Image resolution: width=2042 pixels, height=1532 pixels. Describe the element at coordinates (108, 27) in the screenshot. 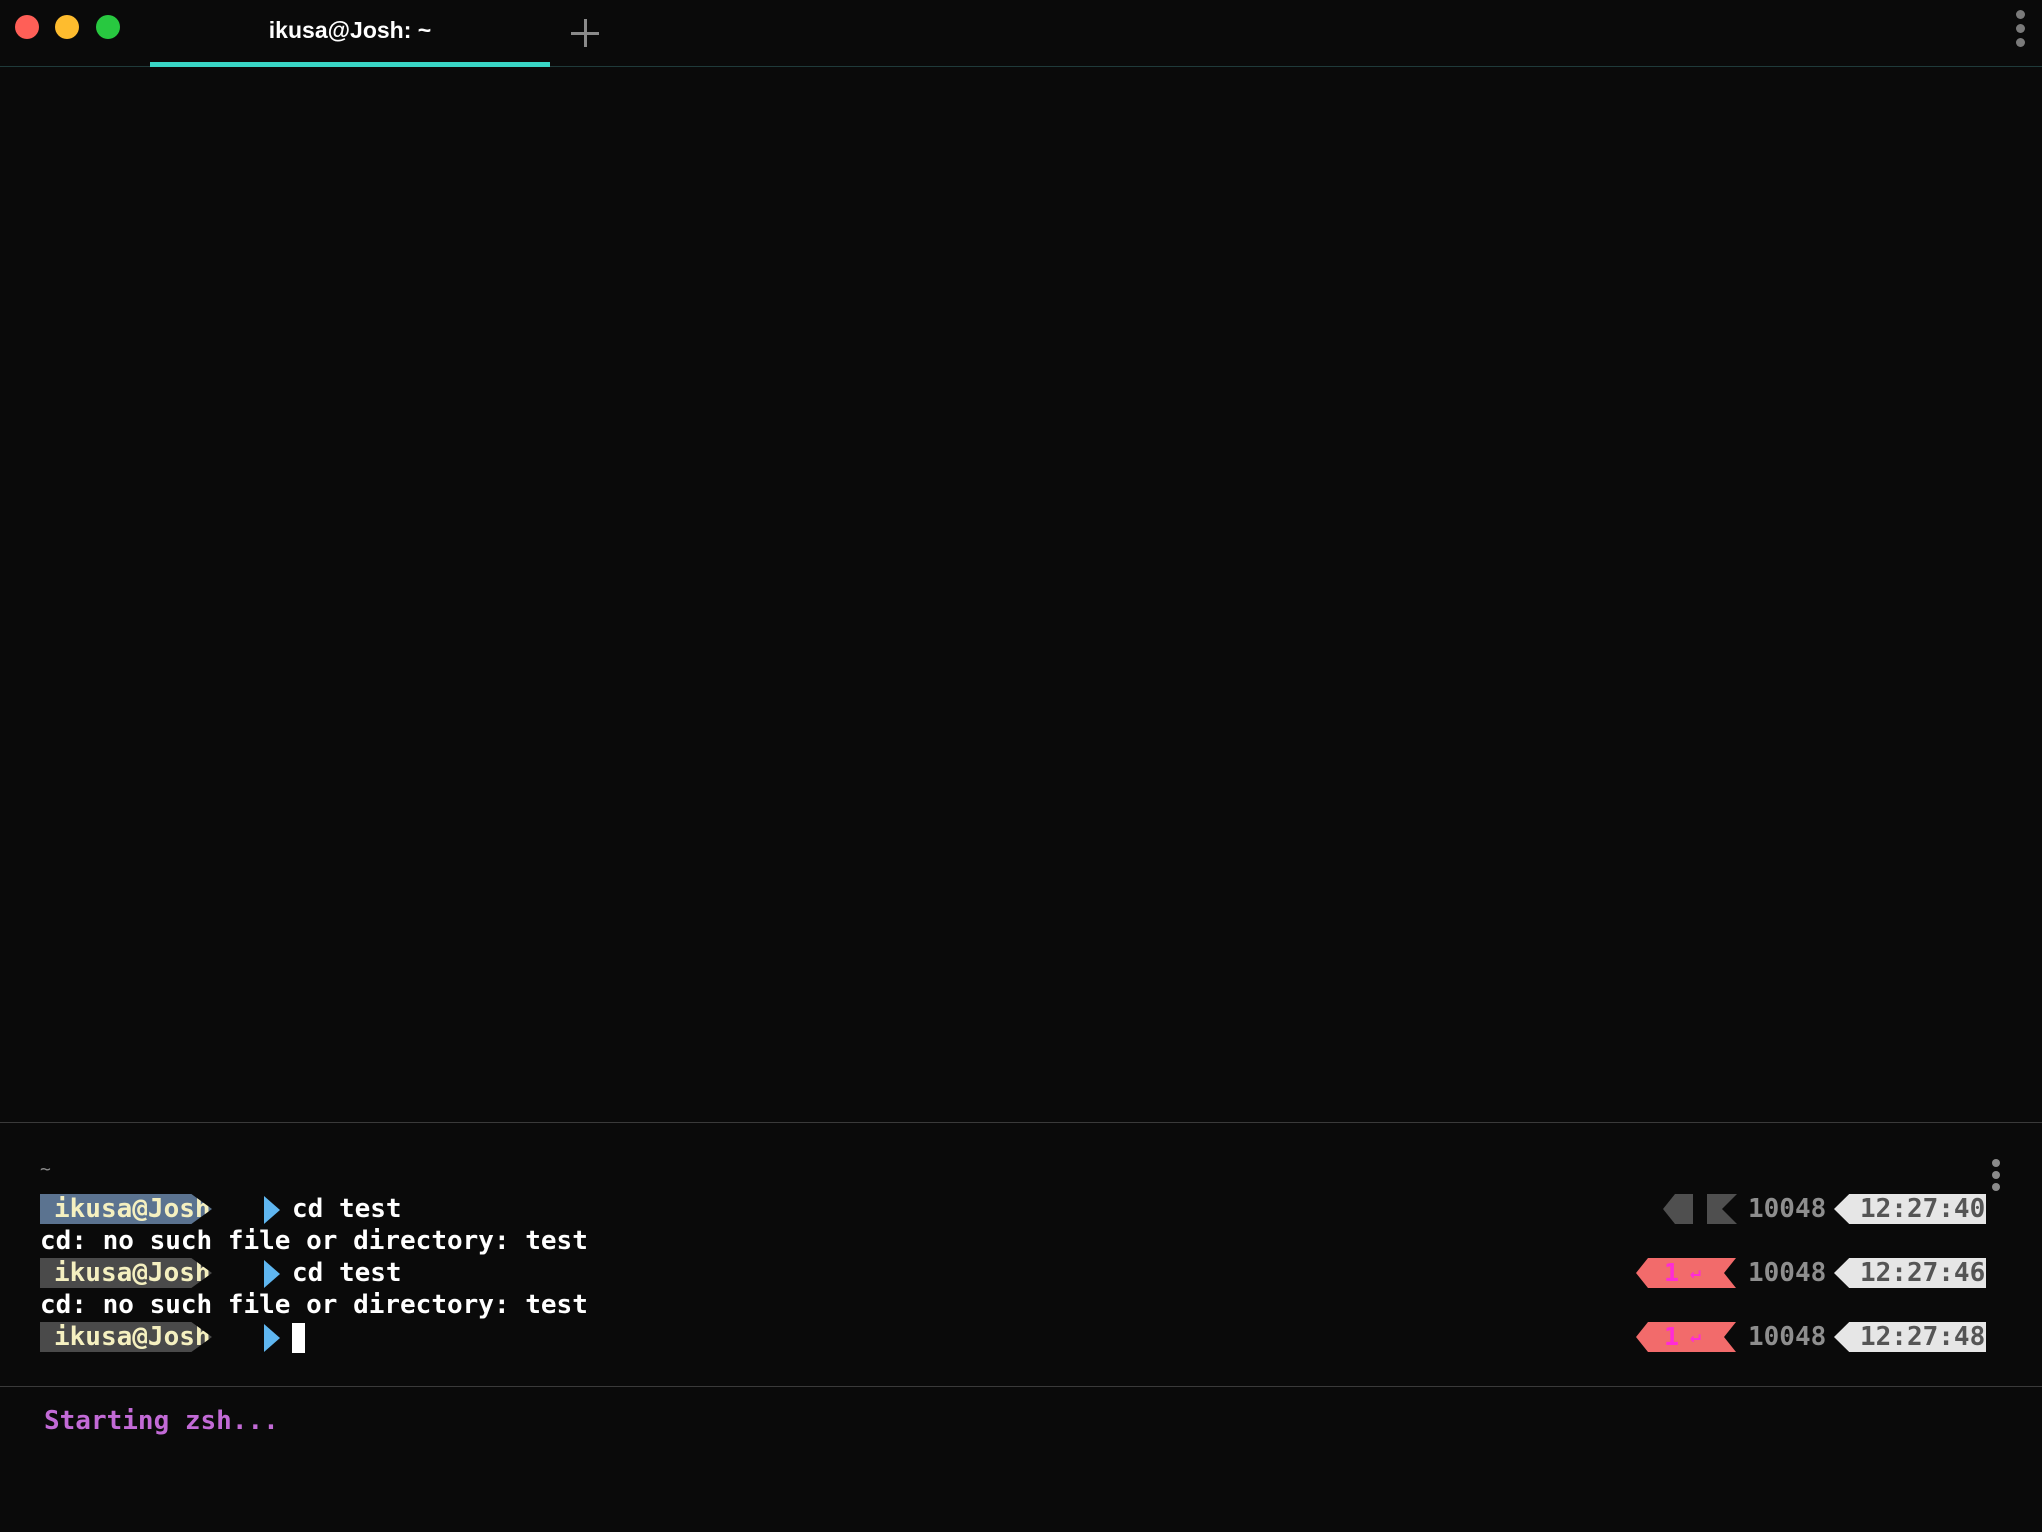

I see `maximize-window-button` at that location.